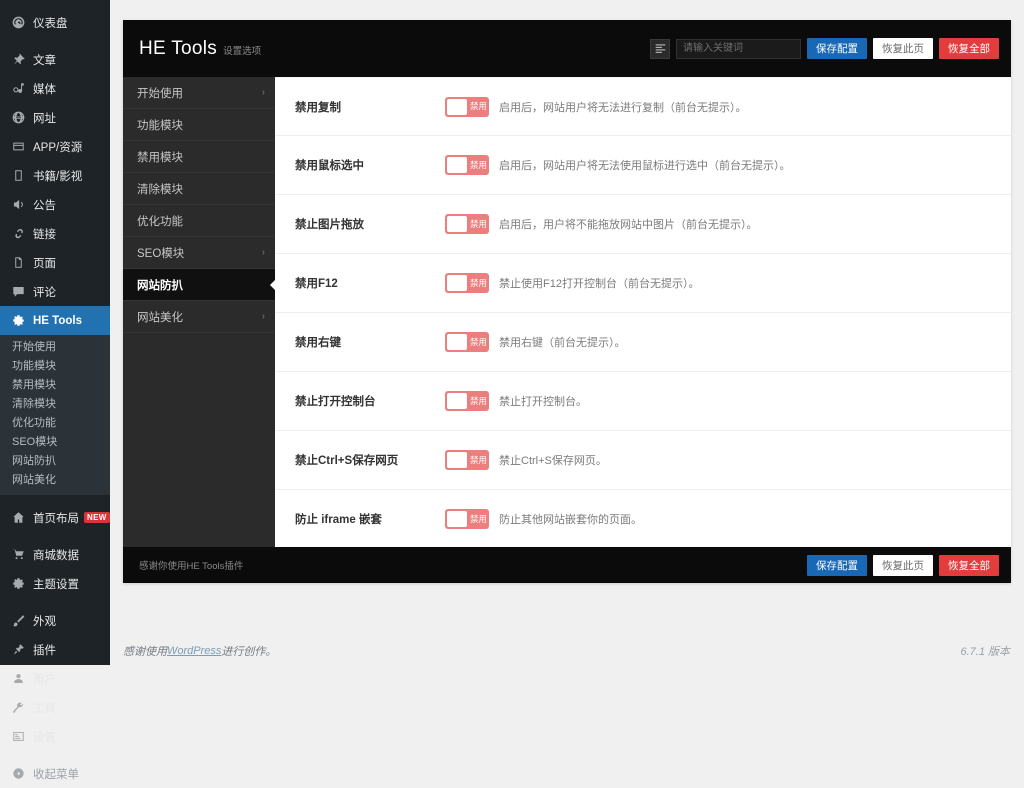  What do you see at coordinates (643, 401) in the screenshot?
I see `setting-row: 禁止打开控制台 禁用 禁止打开控制台。` at bounding box center [643, 401].